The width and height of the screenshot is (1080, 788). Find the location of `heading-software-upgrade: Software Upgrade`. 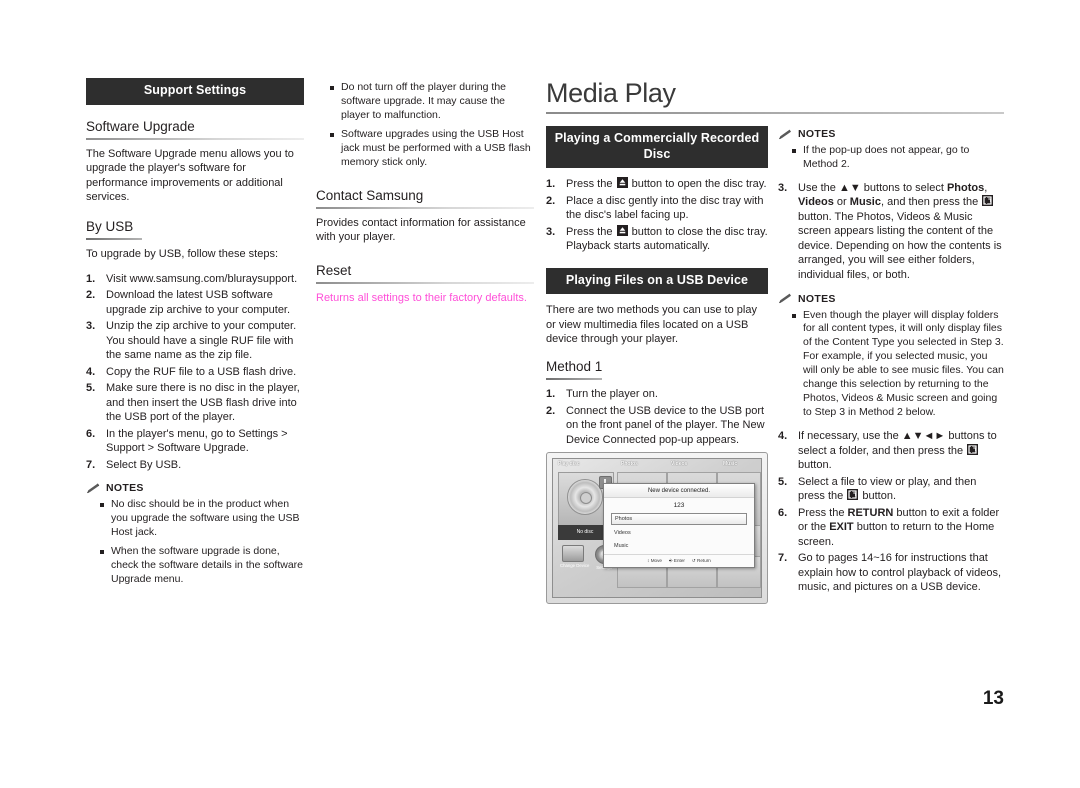

heading-software-upgrade: Software Upgrade is located at coordinates (140, 126).